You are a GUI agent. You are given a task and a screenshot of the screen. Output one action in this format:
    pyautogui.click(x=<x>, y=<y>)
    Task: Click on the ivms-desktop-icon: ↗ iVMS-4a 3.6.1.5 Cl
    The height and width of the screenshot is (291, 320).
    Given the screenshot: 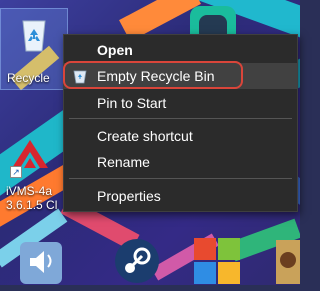 What is the action you would take?
    pyautogui.click(x=30, y=176)
    